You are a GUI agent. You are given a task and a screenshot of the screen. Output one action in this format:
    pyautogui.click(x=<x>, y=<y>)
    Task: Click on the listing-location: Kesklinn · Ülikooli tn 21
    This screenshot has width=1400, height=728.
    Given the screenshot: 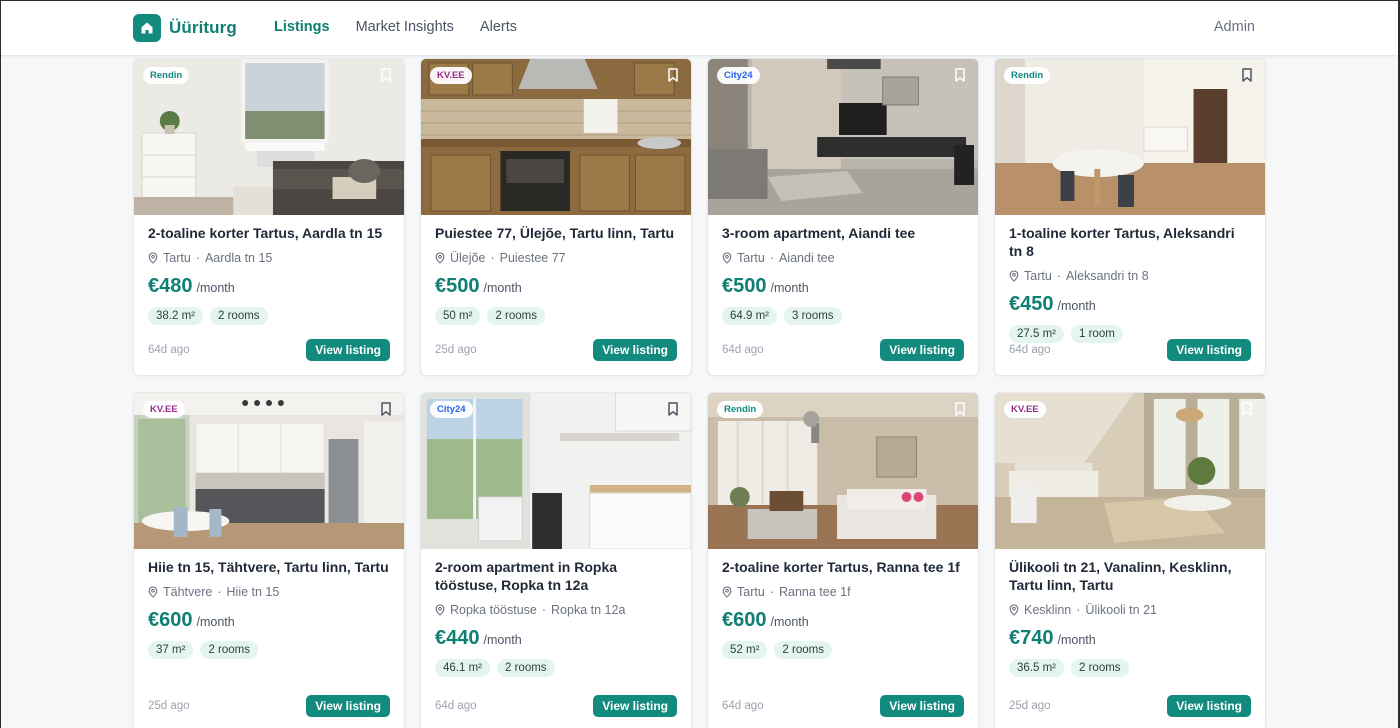 What is the action you would take?
    pyautogui.click(x=1130, y=610)
    